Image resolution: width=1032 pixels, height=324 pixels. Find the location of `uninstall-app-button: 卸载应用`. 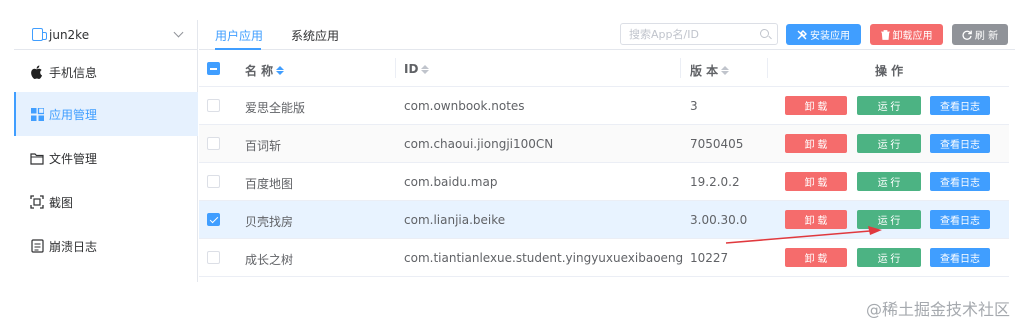

uninstall-app-button: 卸载应用 is located at coordinates (906, 34).